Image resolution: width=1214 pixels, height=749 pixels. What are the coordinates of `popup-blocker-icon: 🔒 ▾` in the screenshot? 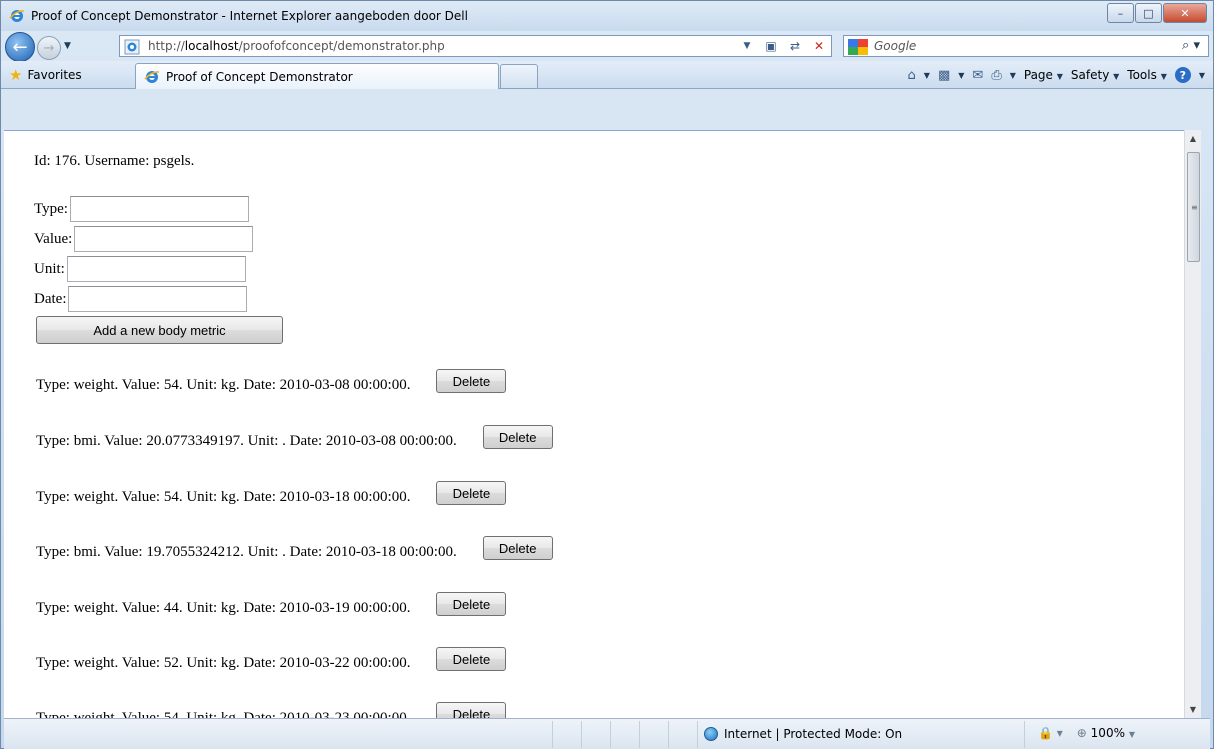 It's located at (1050, 733).